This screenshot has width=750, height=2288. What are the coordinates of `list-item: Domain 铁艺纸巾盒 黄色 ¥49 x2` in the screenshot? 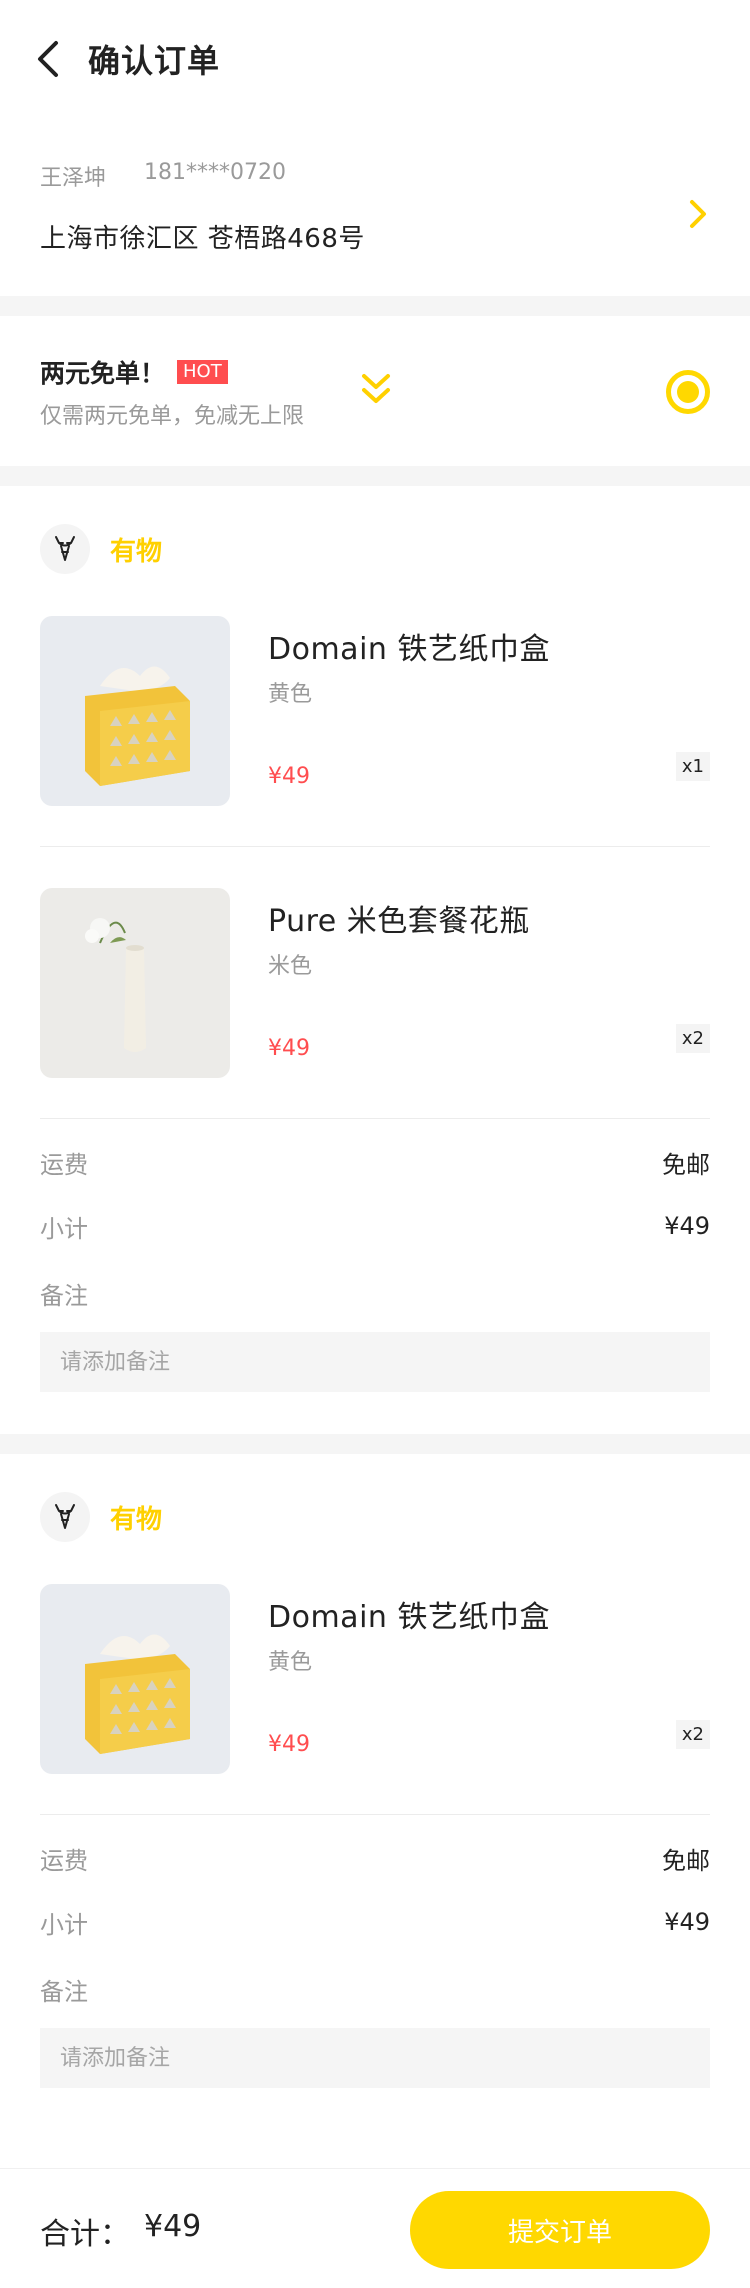 It's located at (375, 1679).